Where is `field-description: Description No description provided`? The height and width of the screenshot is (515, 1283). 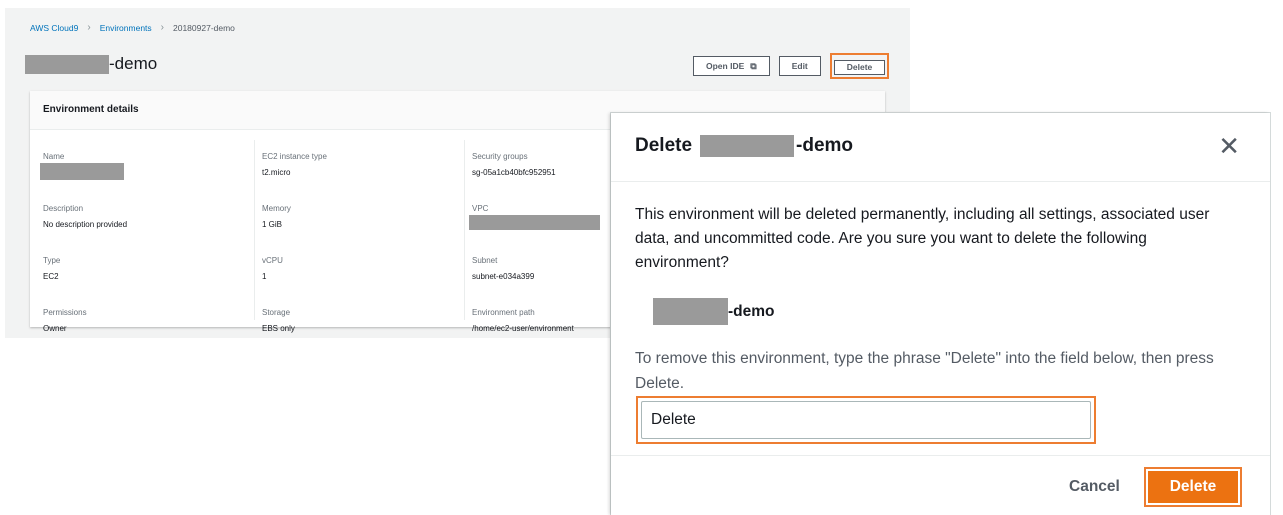
field-description: Description No description provided is located at coordinates (148, 224).